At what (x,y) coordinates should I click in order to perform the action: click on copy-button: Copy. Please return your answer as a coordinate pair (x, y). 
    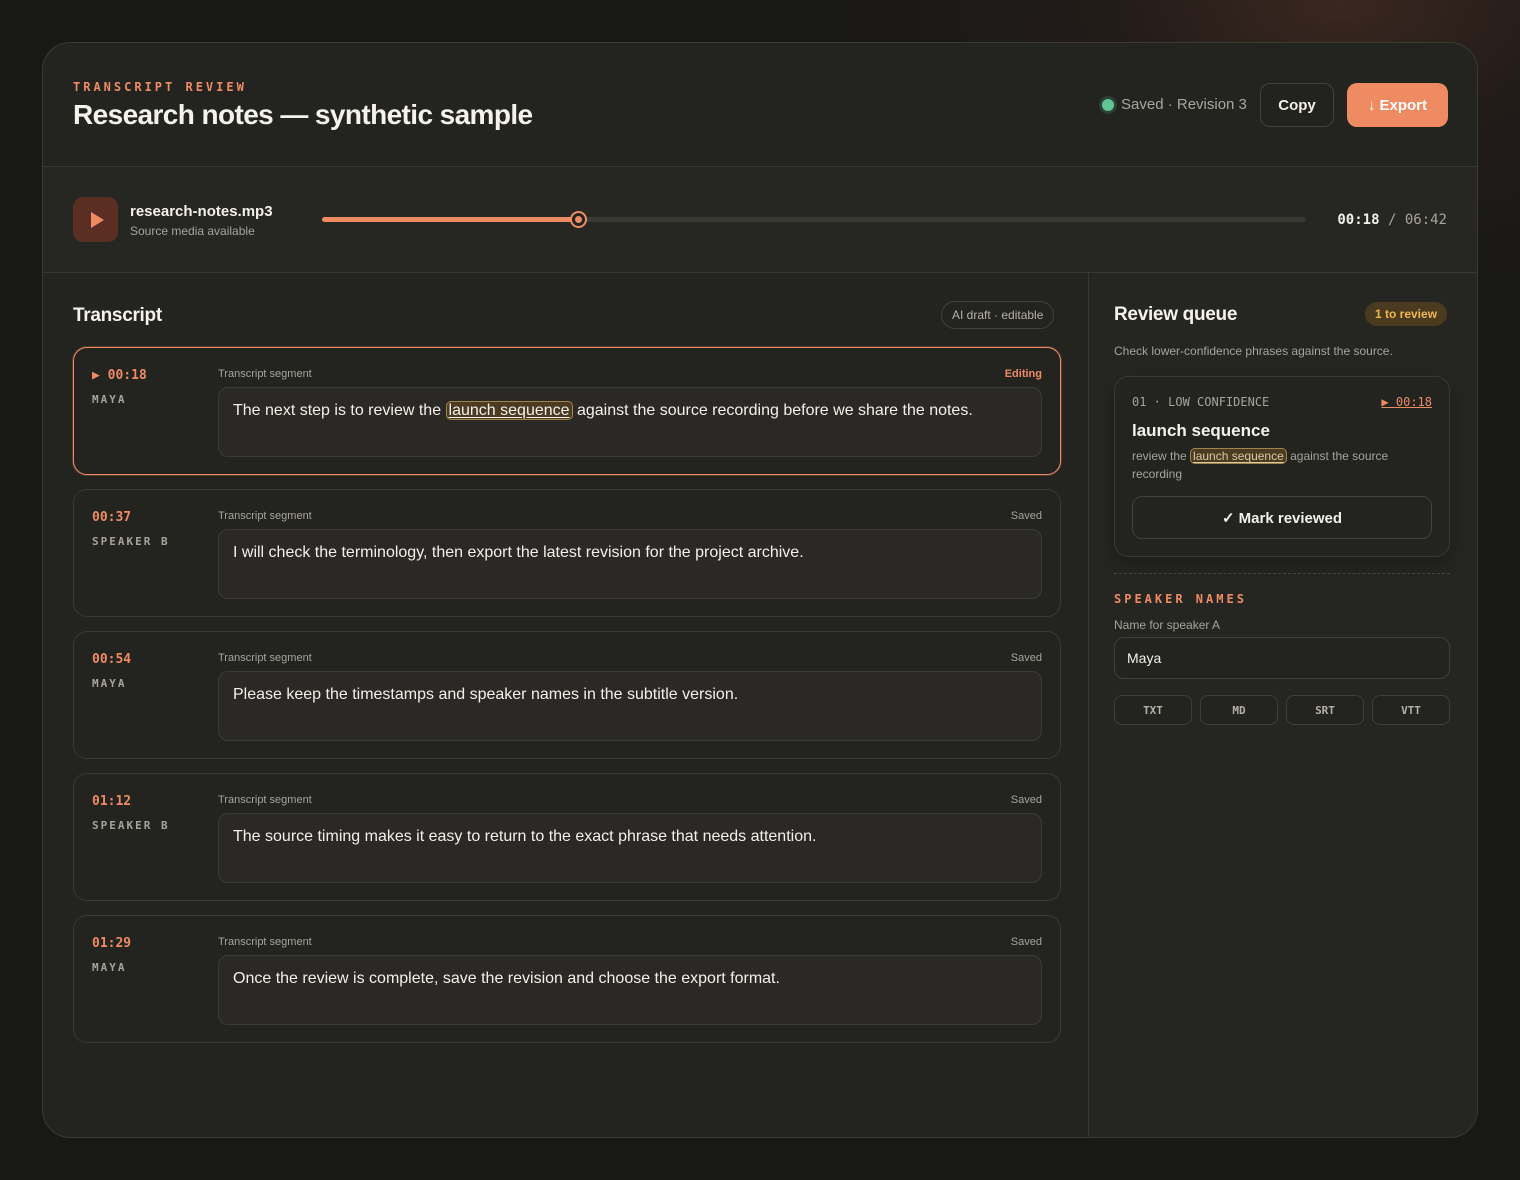
    Looking at the image, I should click on (1297, 105).